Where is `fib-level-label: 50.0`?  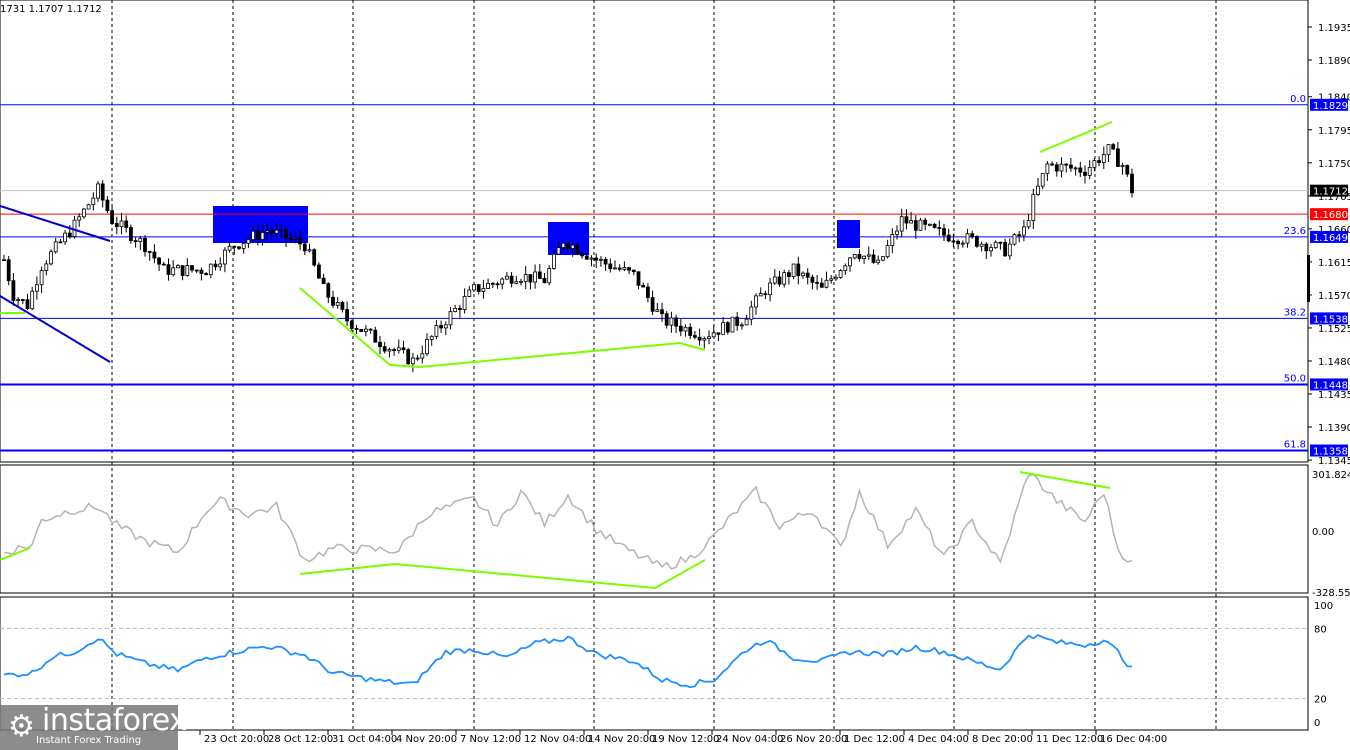
fib-level-label: 50.0 is located at coordinates (1295, 378).